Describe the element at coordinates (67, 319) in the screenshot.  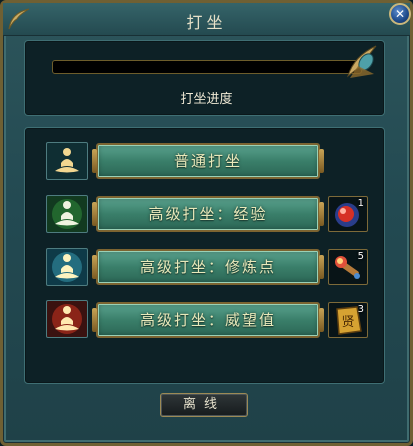
I see `meditation-prestige-icon` at that location.